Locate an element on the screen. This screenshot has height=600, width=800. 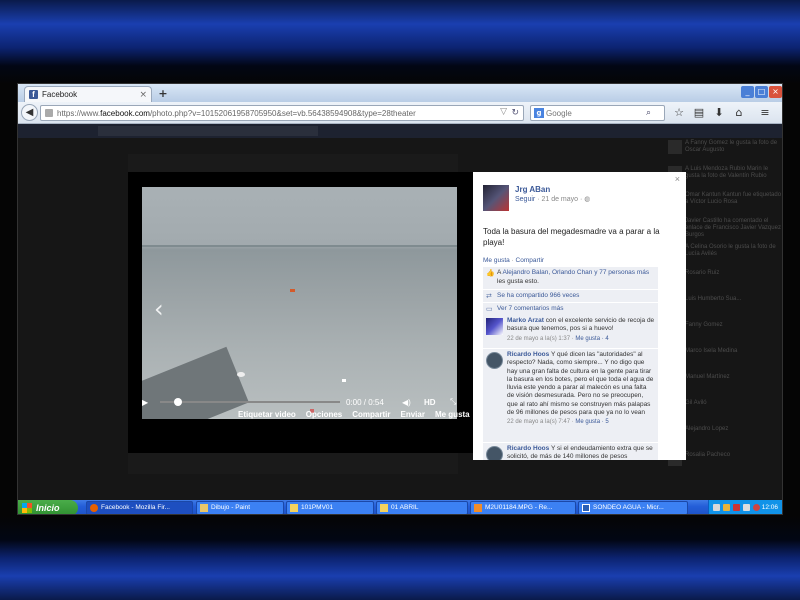
poster-name: Jrg ABan is located at coordinates (532, 189).